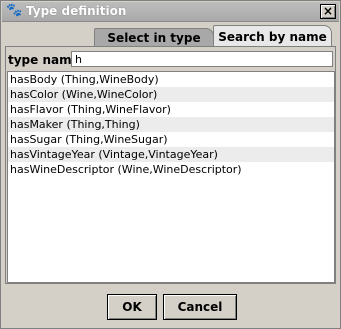  What do you see at coordinates (200, 307) in the screenshot?
I see `cancel-button: Cancel` at bounding box center [200, 307].